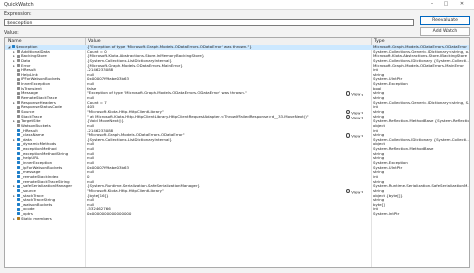 The image size is (474, 273). Describe the element at coordinates (42, 107) in the screenshot. I see `row-name: ResponseStatusCode` at that location.